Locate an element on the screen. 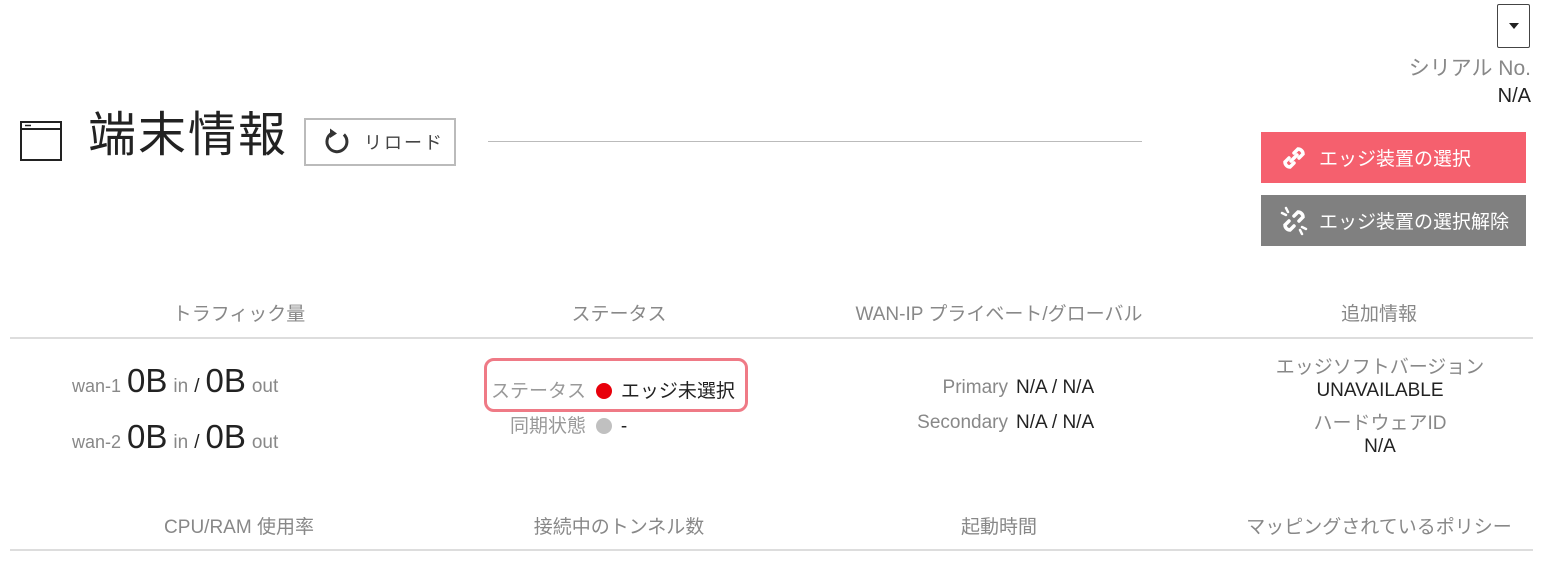  title-divider is located at coordinates (815, 141).